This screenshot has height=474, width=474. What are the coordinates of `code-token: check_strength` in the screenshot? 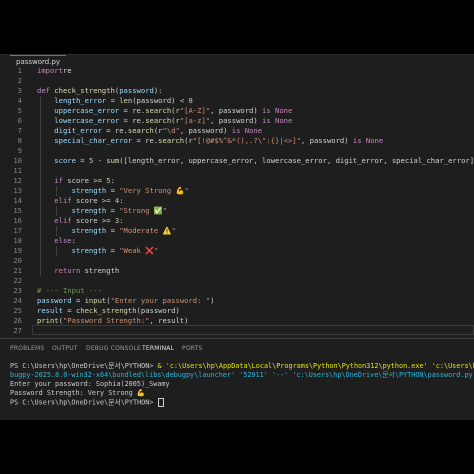 It's located at (82, 90).